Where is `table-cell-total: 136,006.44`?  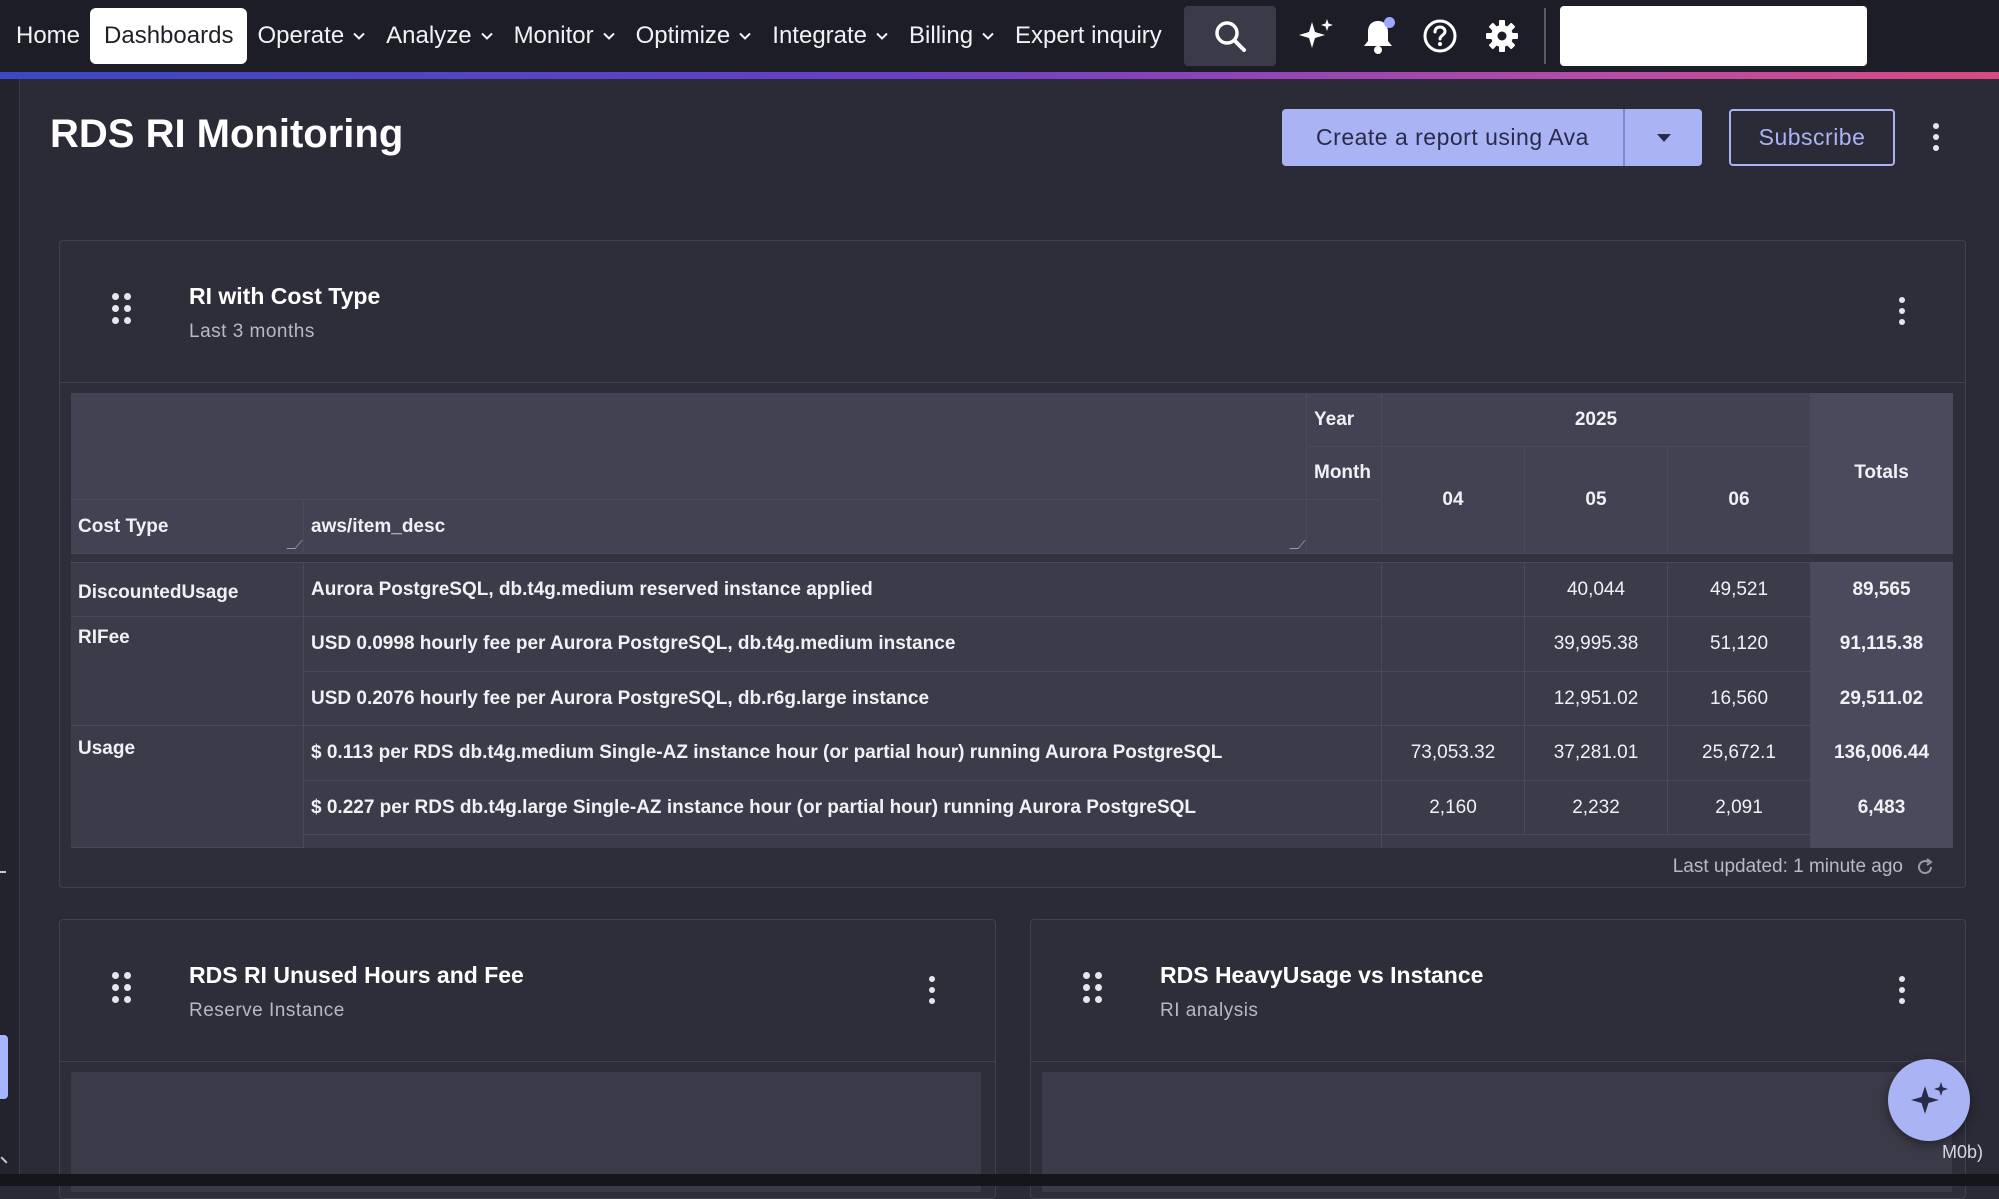
table-cell-total: 136,006.44 is located at coordinates (1882, 753).